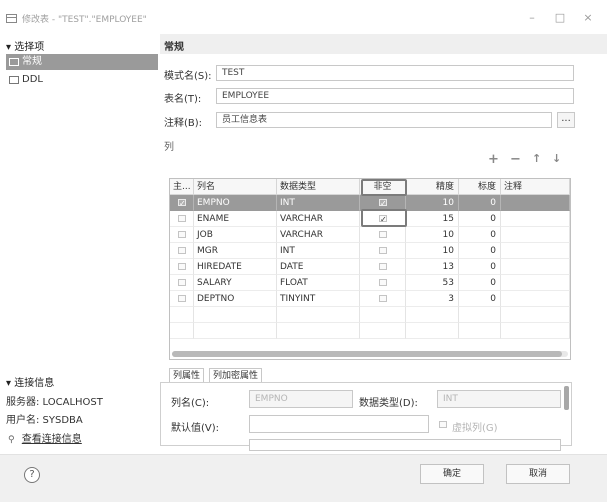  Describe the element at coordinates (535, 187) in the screenshot. I see `header-comment: 注释` at that location.